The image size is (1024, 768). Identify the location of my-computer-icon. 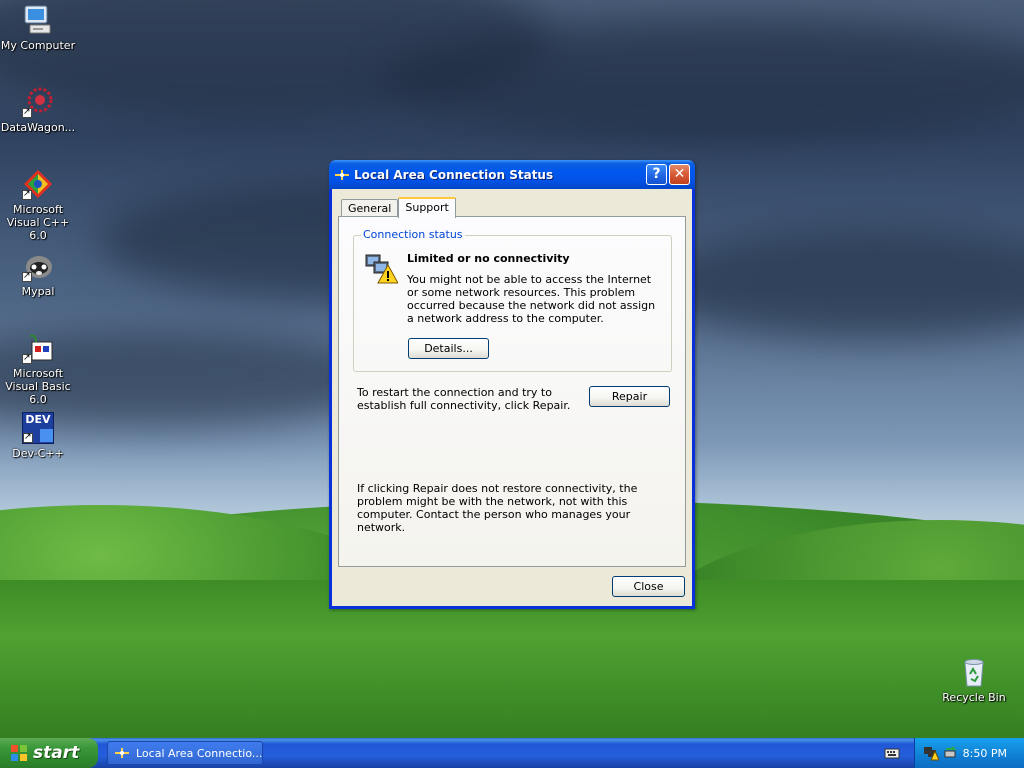
(38, 20).